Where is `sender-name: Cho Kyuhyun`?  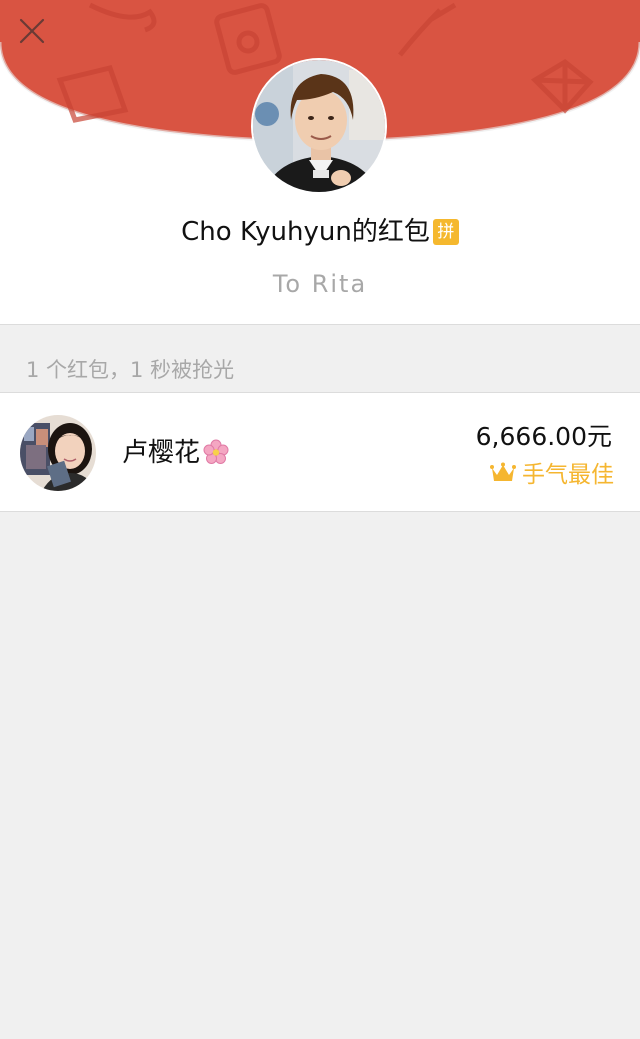
sender-name: Cho Kyuhyun is located at coordinates (266, 232).